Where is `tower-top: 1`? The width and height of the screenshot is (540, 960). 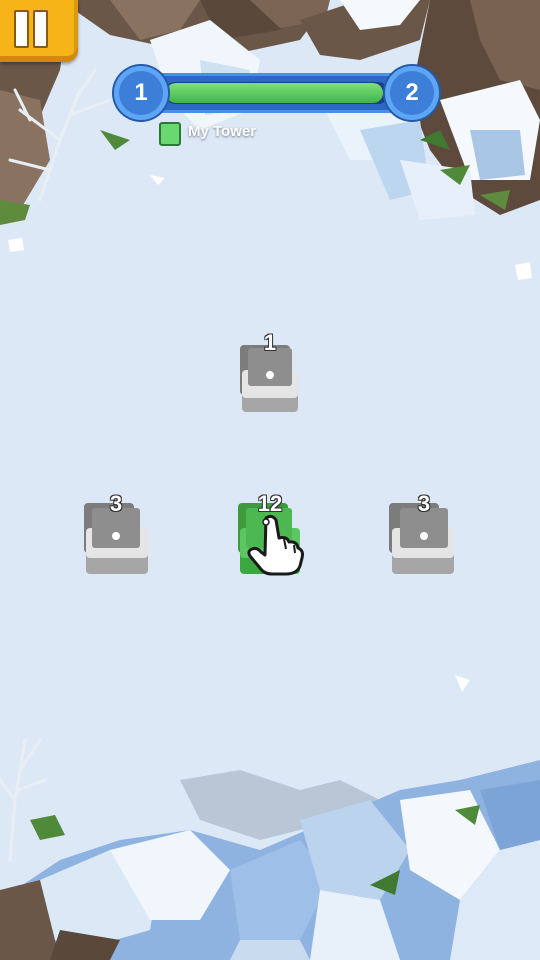
tower-top: 1 is located at coordinates (270, 371).